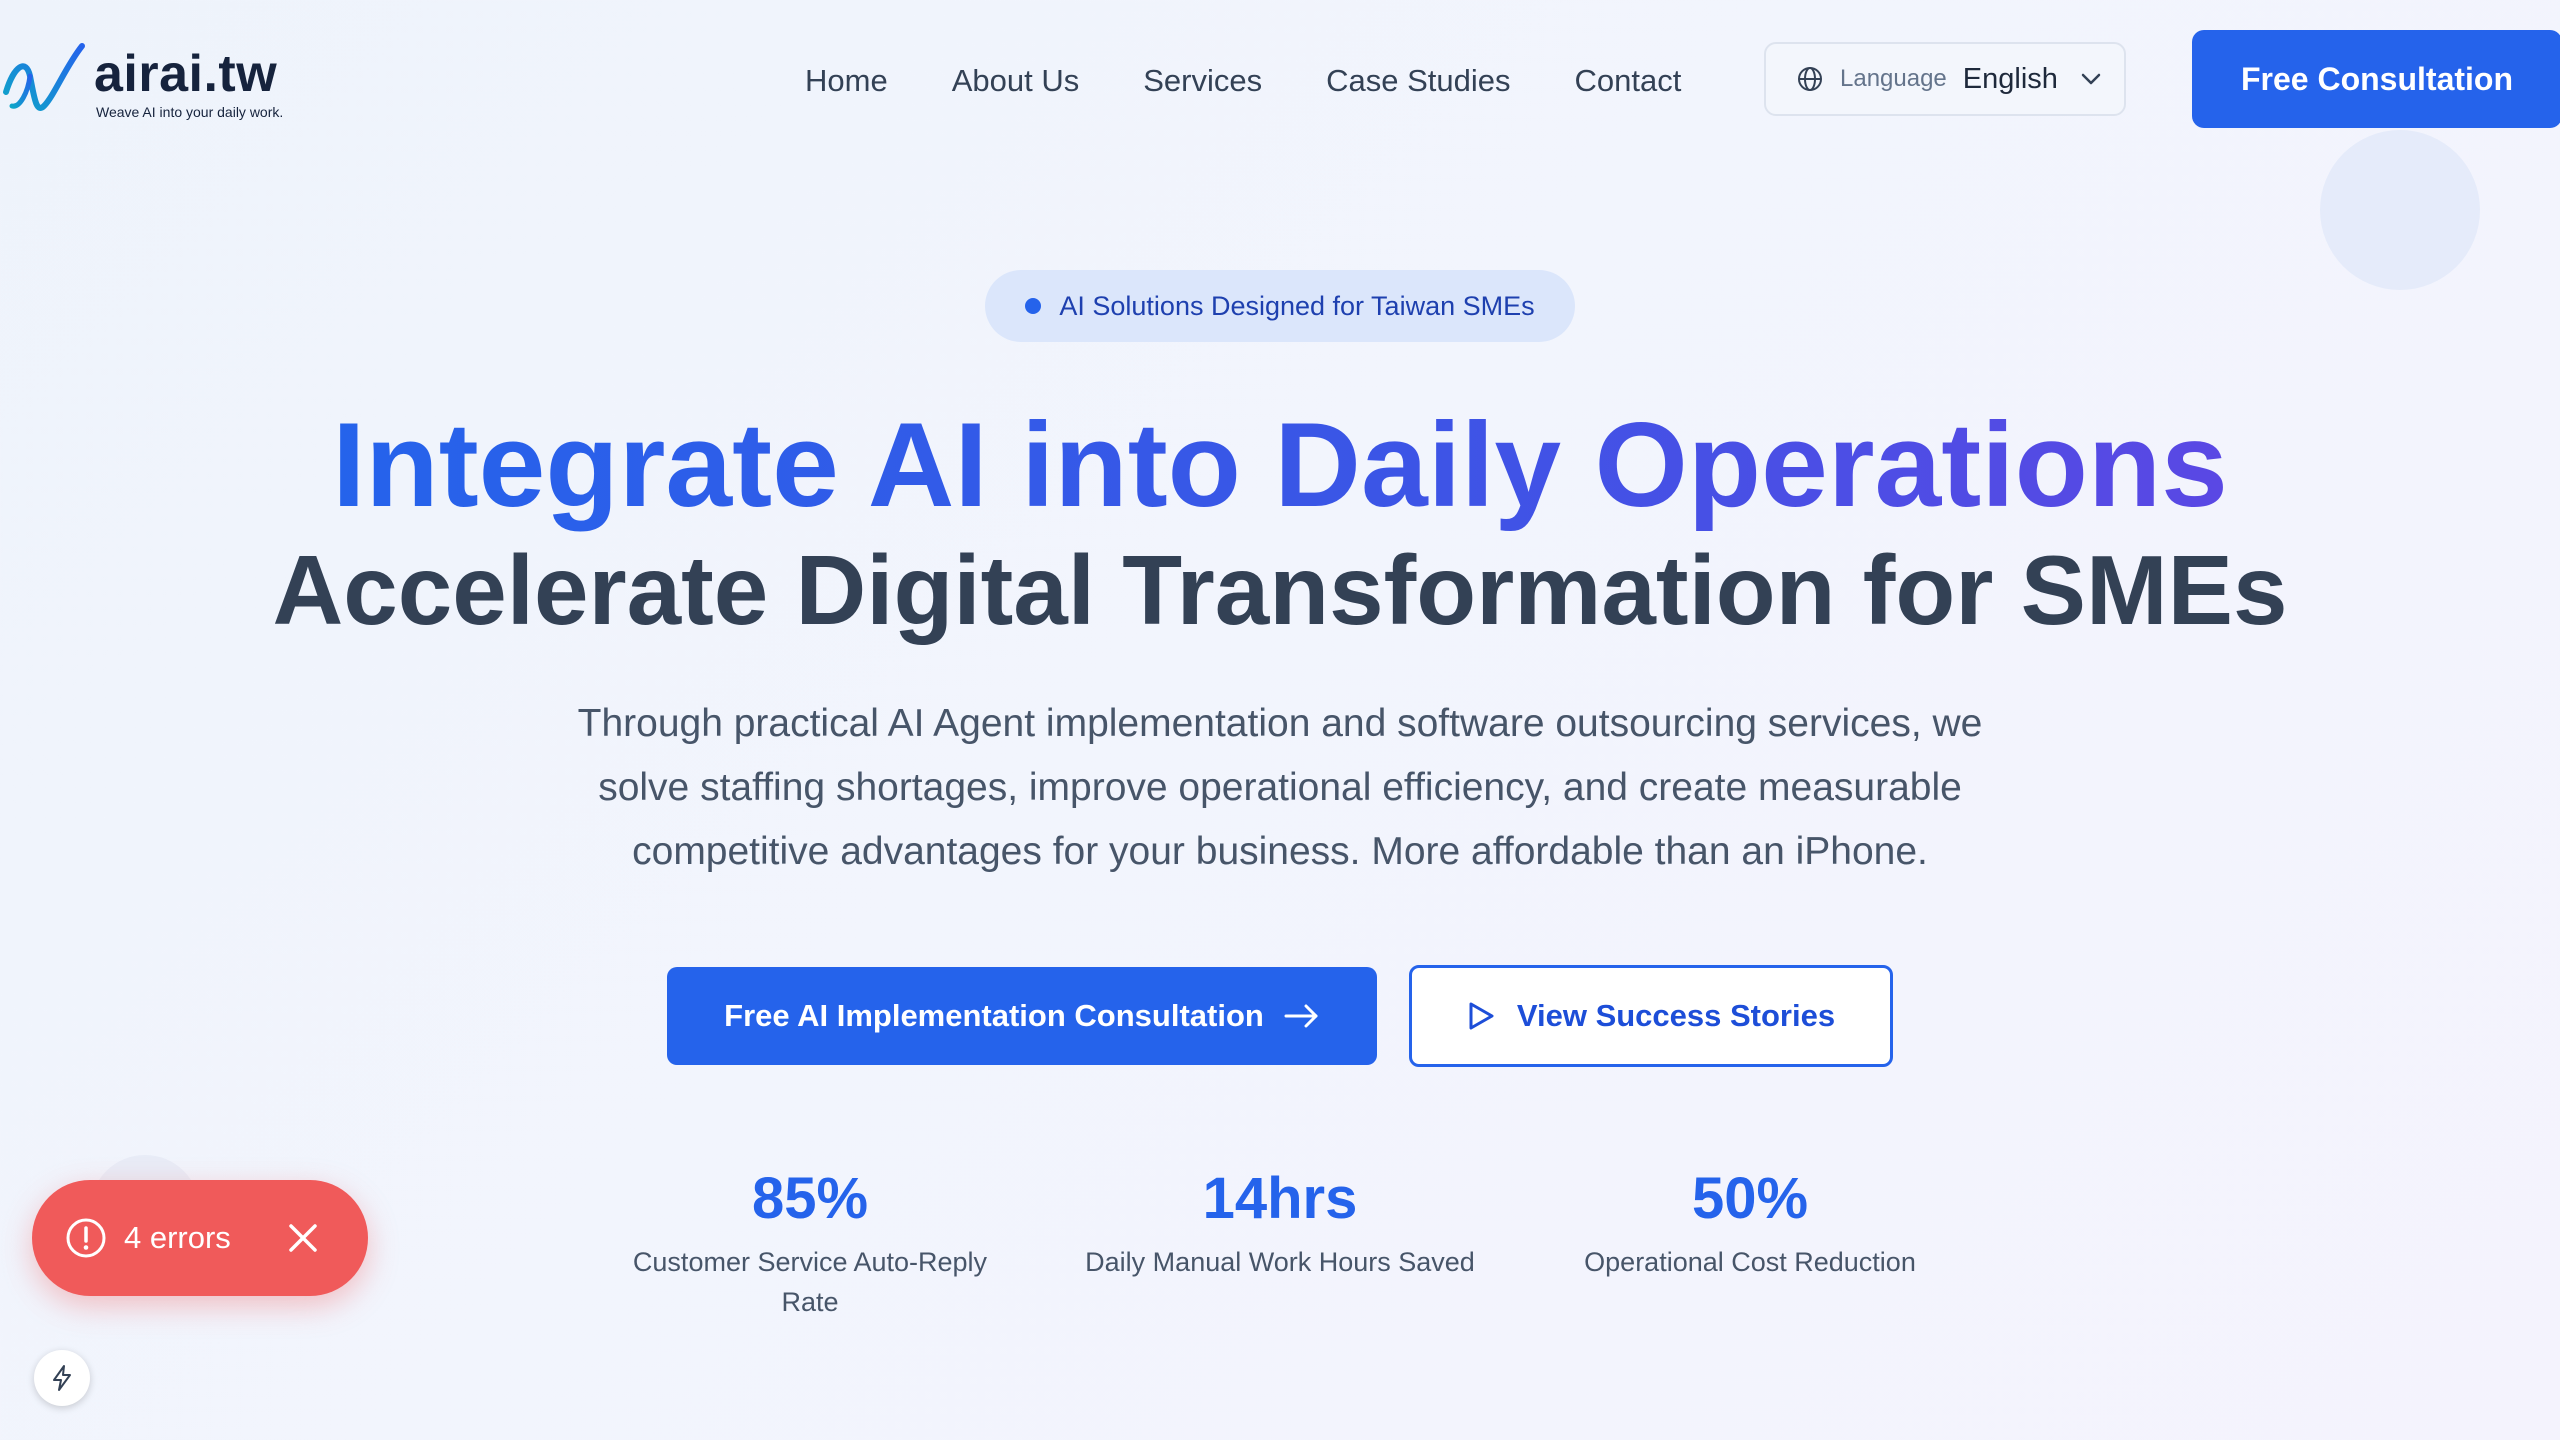 The height and width of the screenshot is (1440, 2560). What do you see at coordinates (177, 1237) in the screenshot?
I see `error-count: 4 errors` at bounding box center [177, 1237].